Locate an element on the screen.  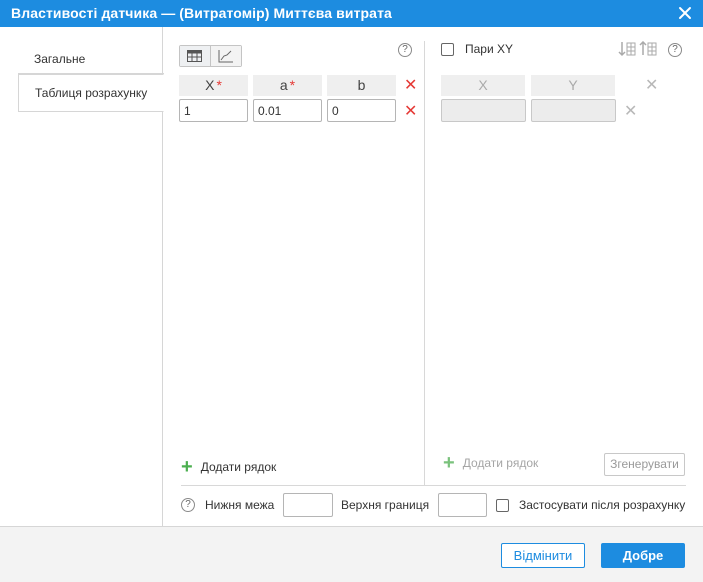
column-header-y: Y is located at coordinates (573, 85).